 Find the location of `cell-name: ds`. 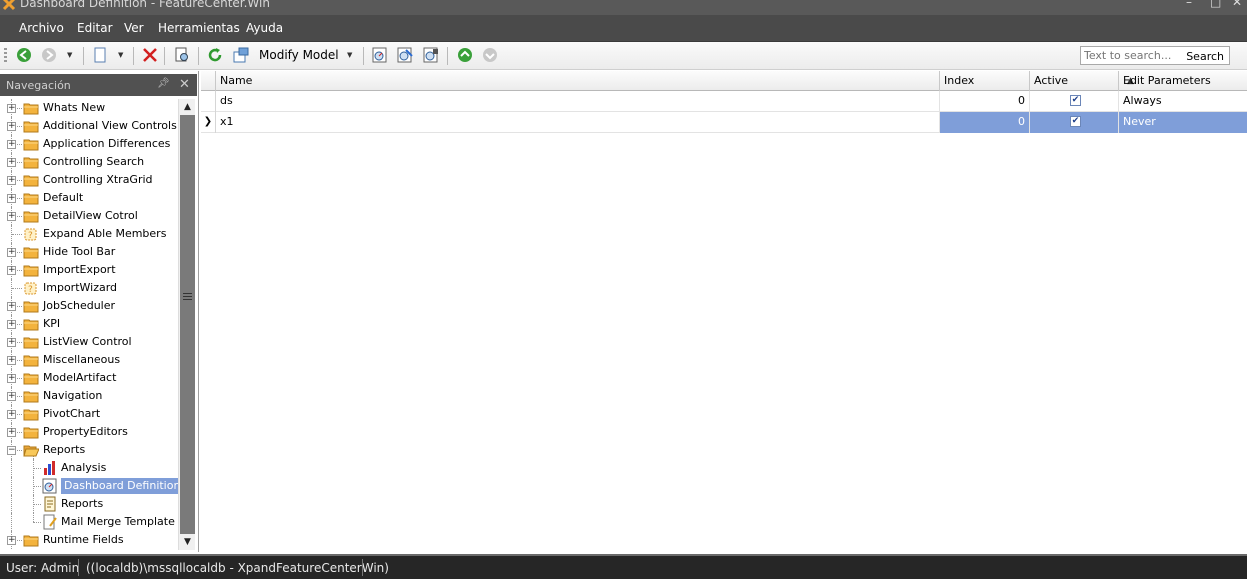

cell-name: ds is located at coordinates (578, 101).